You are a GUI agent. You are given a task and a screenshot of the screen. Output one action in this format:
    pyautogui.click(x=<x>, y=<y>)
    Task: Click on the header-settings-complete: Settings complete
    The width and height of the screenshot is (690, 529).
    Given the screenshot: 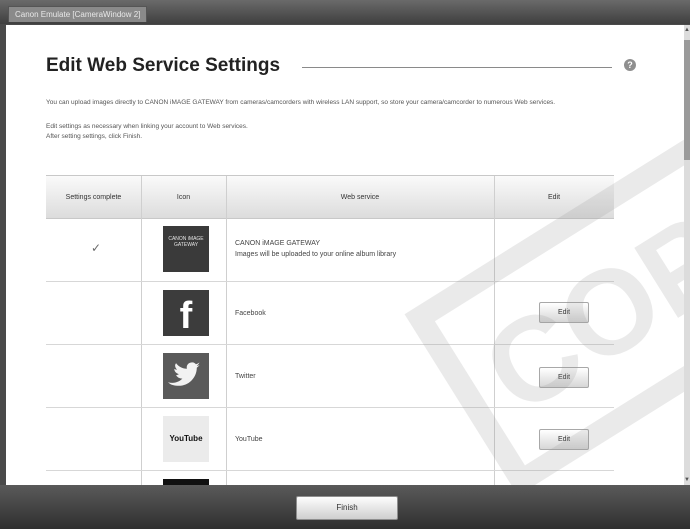 What is the action you would take?
    pyautogui.click(x=93, y=197)
    